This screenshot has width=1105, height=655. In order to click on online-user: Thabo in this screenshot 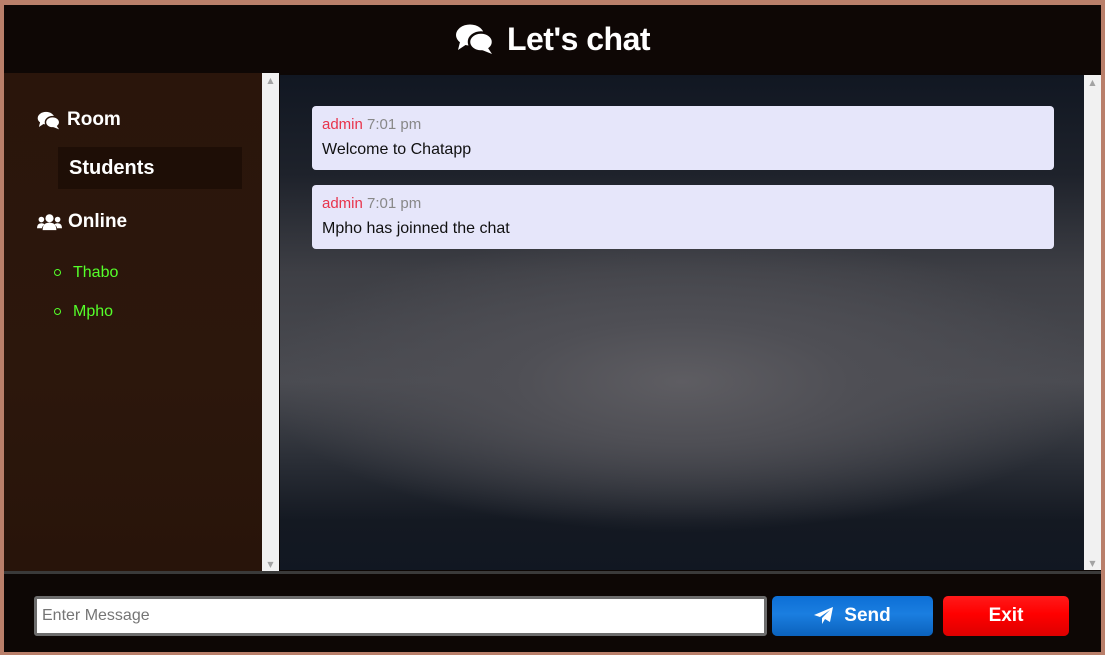, I will do `click(86, 272)`.